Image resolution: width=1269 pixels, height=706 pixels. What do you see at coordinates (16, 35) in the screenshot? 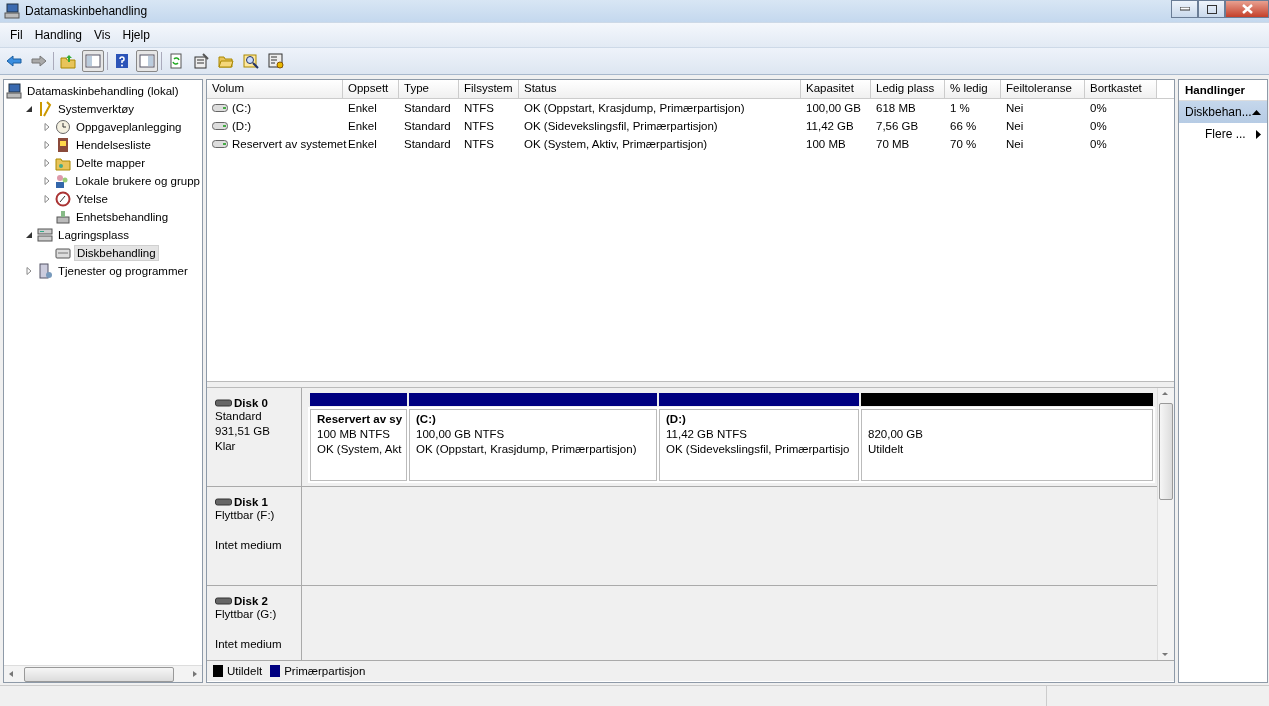
I see `menu-item: Fil` at bounding box center [16, 35].